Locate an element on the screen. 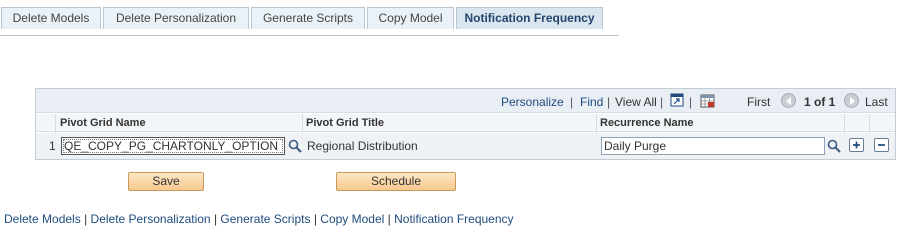  page-range: 1 of 1 is located at coordinates (820, 102).